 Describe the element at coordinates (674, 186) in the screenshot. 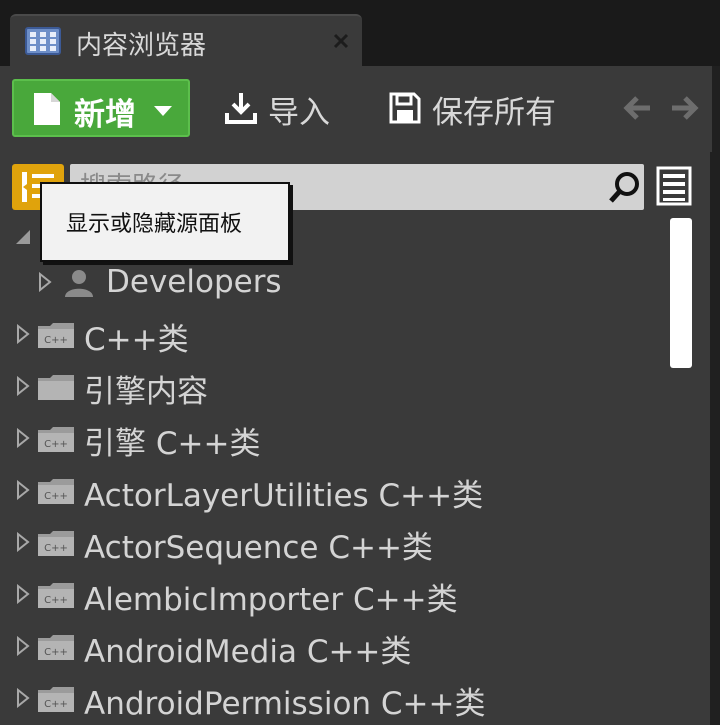

I see `view-options-icon` at that location.